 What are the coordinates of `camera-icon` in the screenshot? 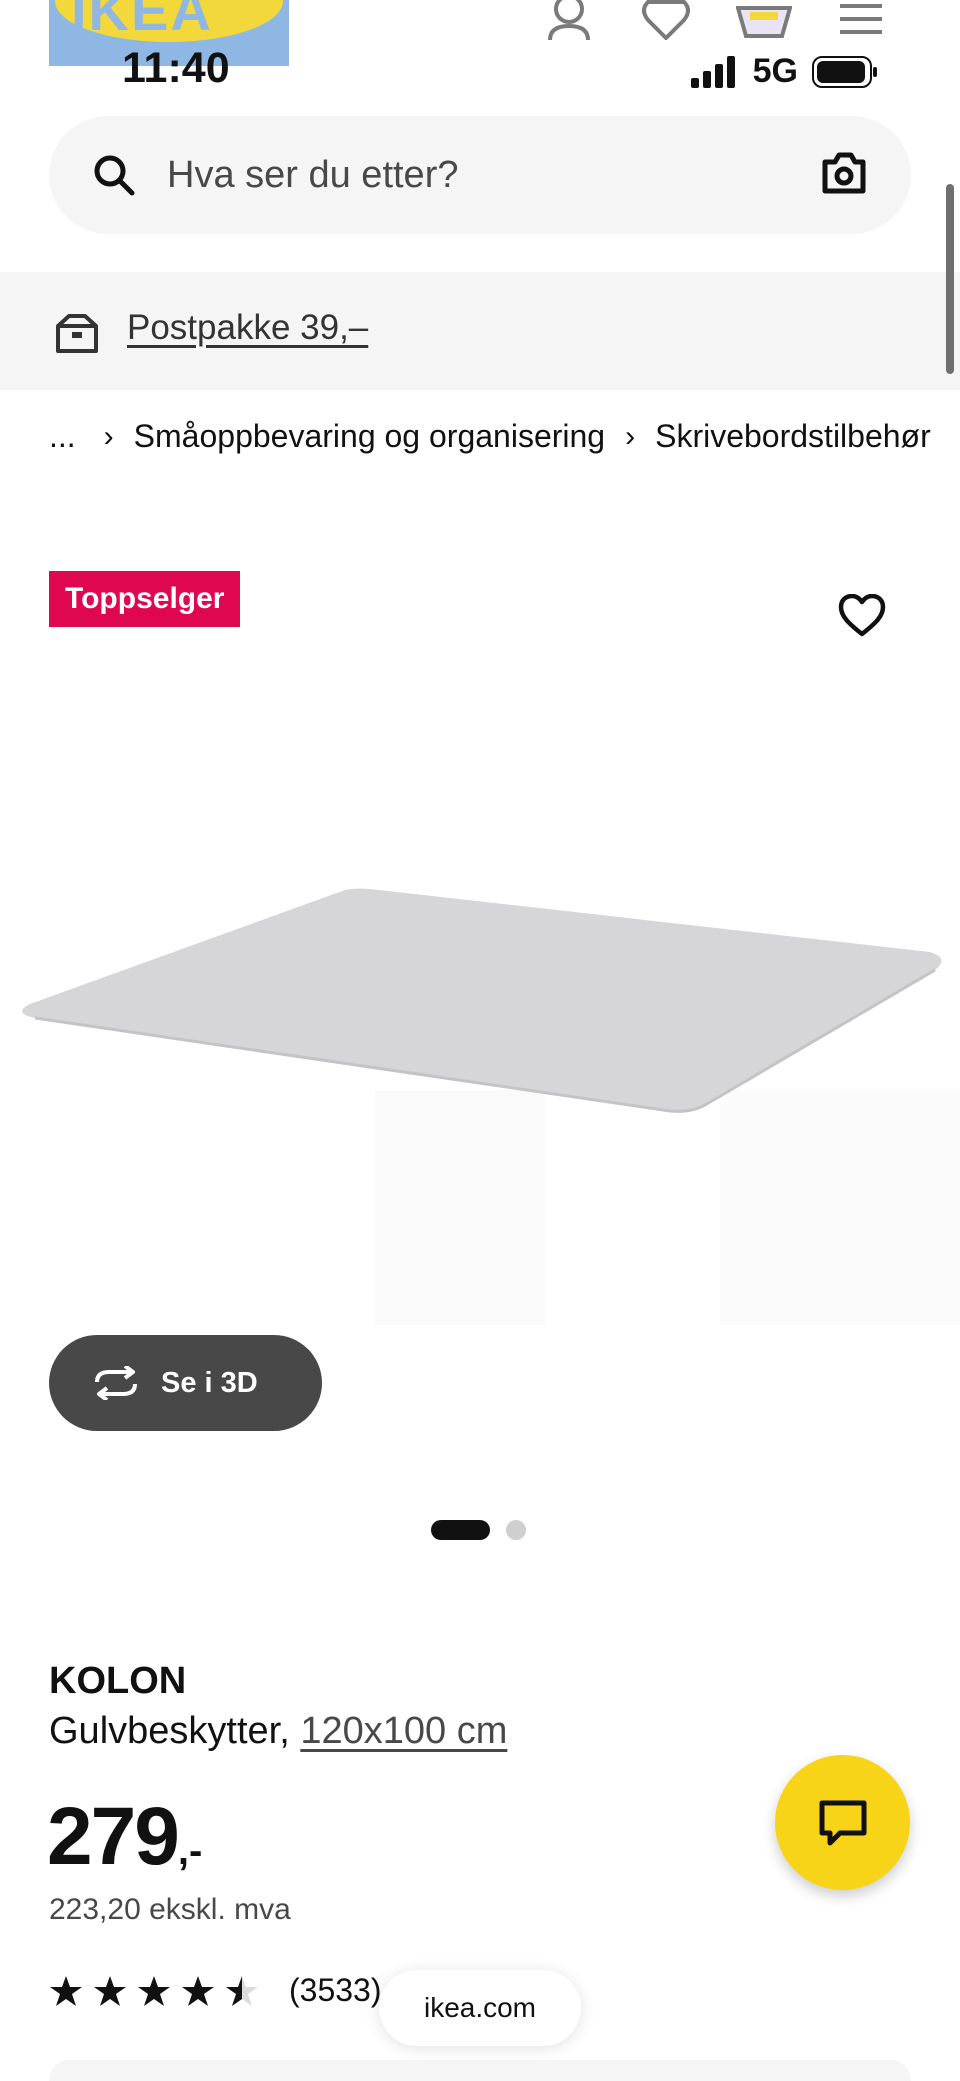 It's located at (844, 173).